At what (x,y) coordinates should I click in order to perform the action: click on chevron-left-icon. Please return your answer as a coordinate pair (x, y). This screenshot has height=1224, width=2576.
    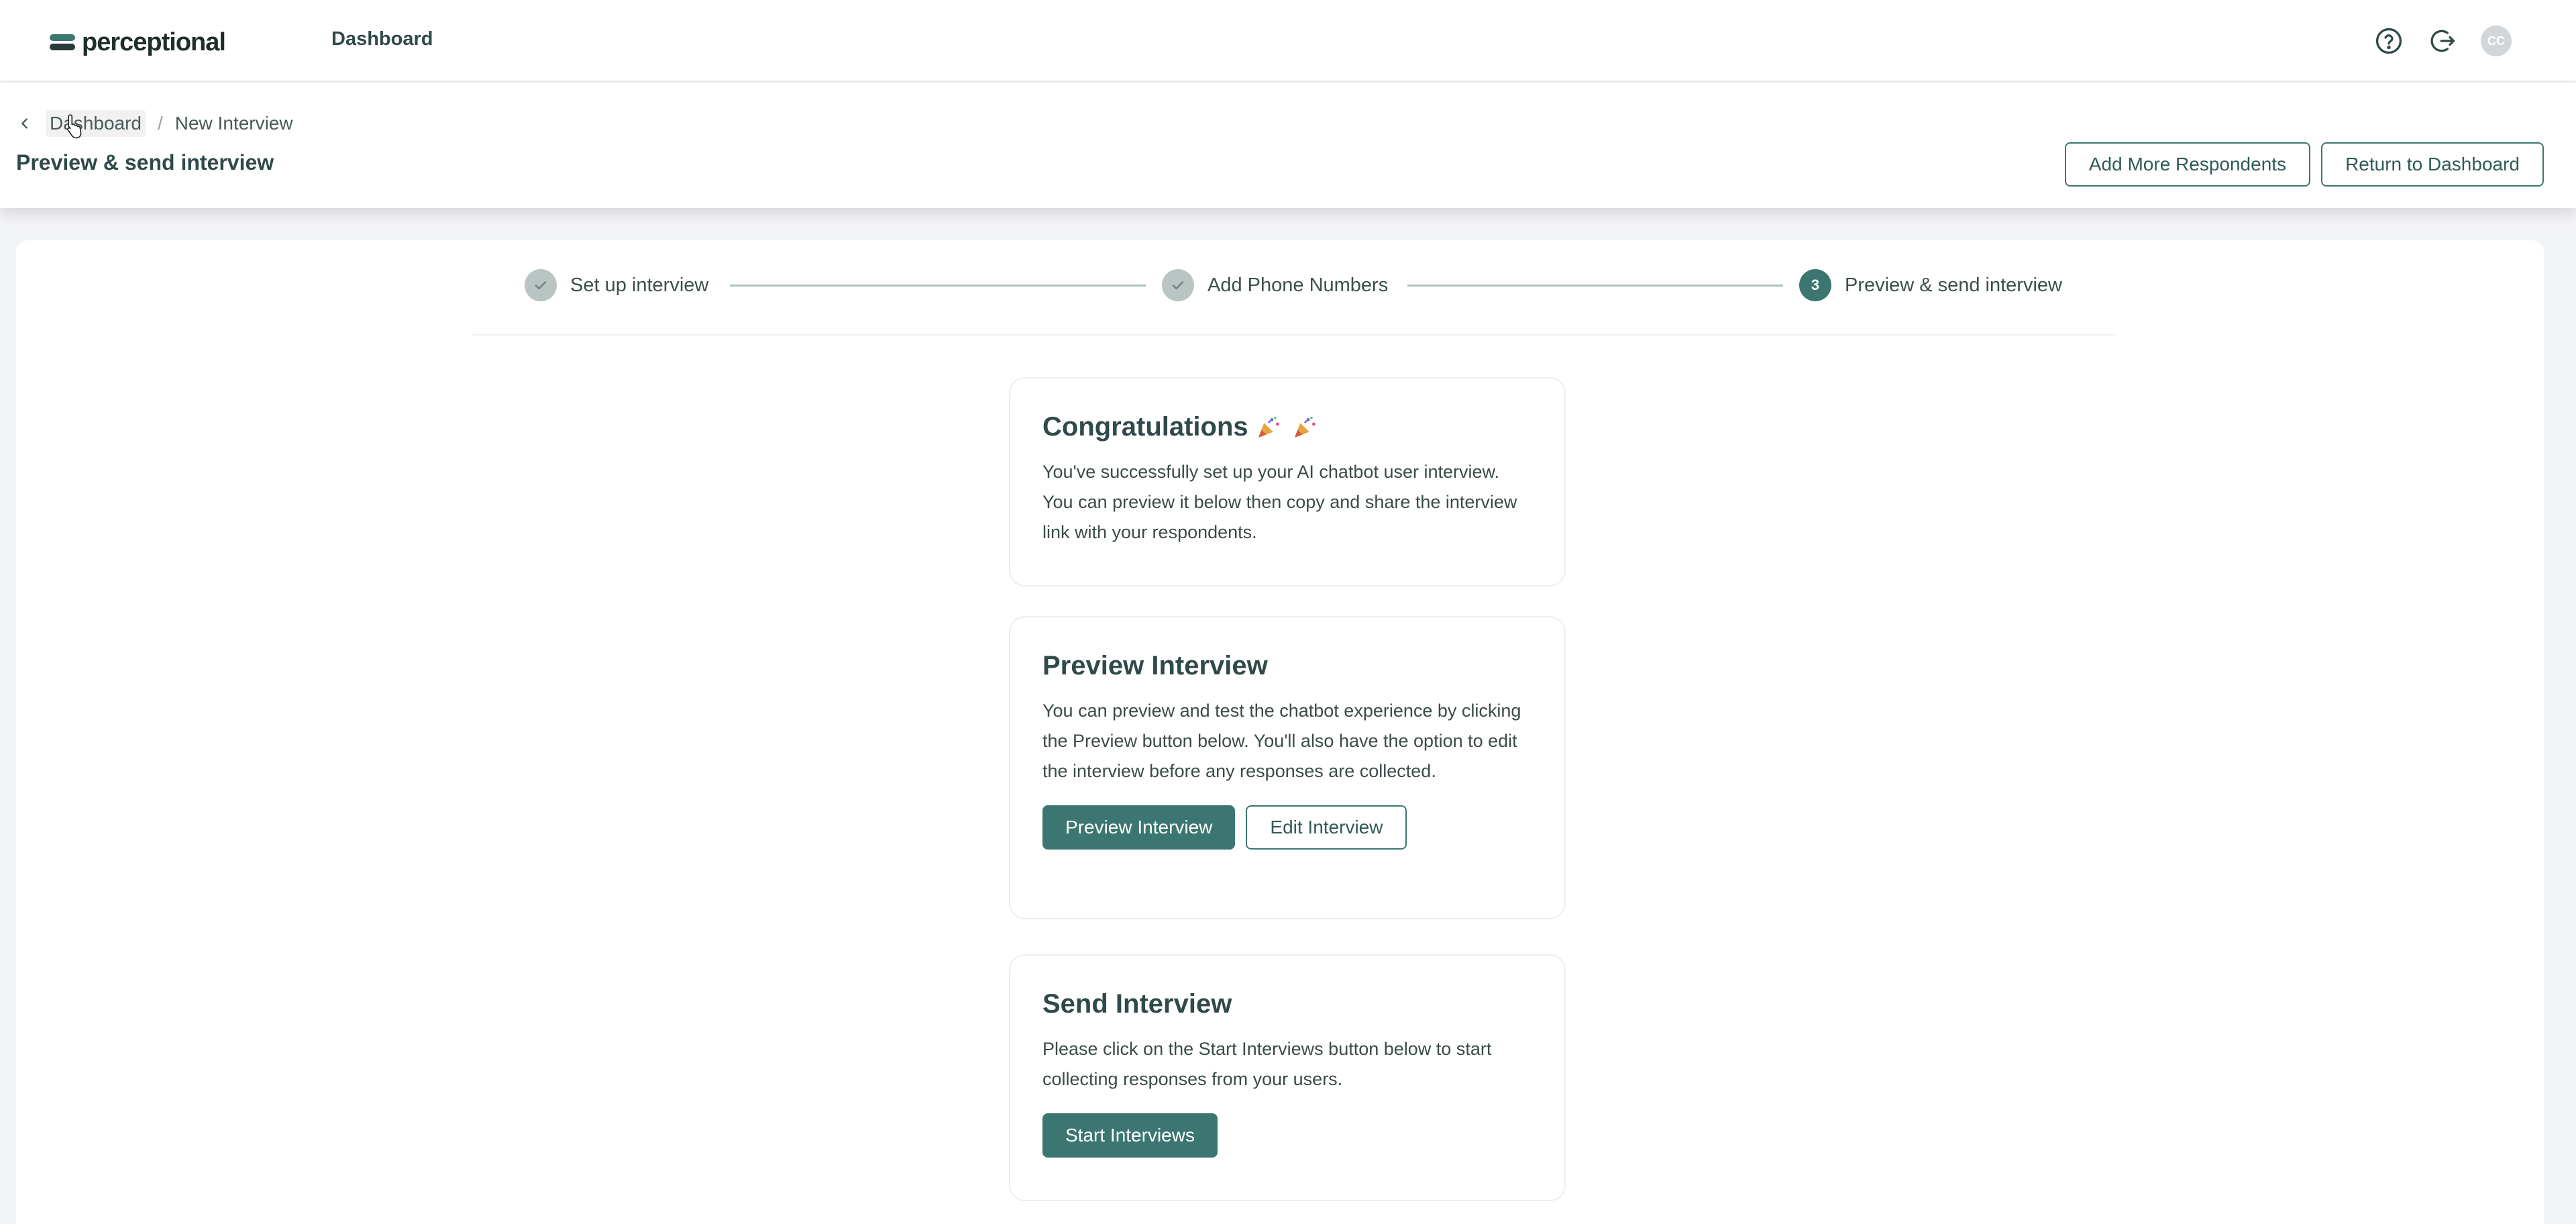
    Looking at the image, I should click on (24, 123).